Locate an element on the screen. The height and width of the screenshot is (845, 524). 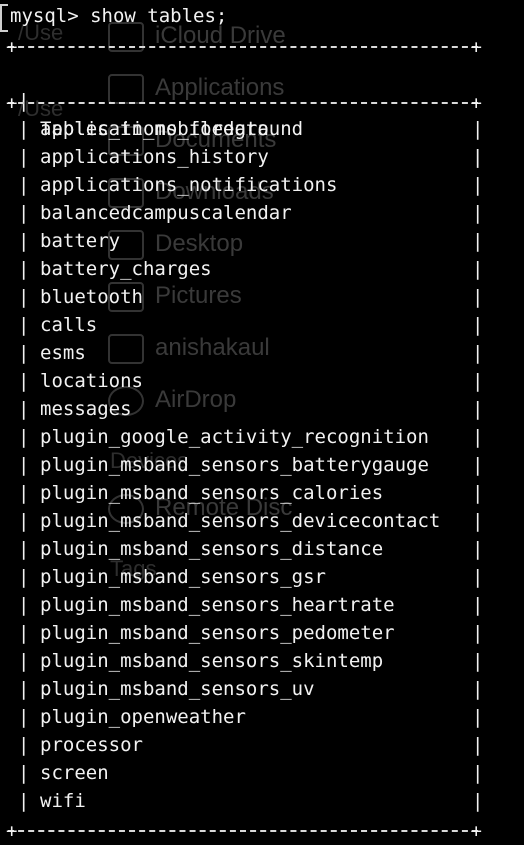
table-row: | plugin_msband_sensors_skintemp | is located at coordinates (256, 661).